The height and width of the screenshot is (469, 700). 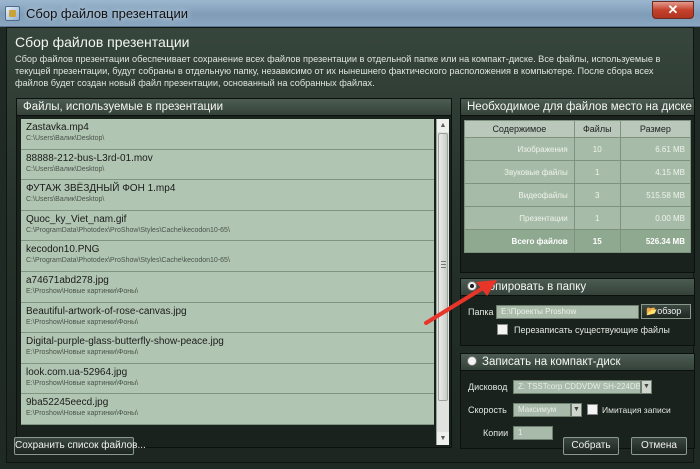 What do you see at coordinates (519, 241) in the screenshot?
I see `total-label: Всего файлов` at bounding box center [519, 241].